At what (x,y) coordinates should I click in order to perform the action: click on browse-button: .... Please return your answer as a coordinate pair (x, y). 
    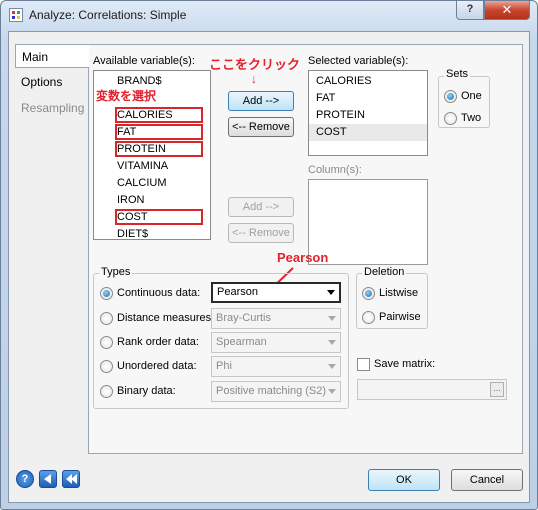
    Looking at the image, I should click on (497, 389).